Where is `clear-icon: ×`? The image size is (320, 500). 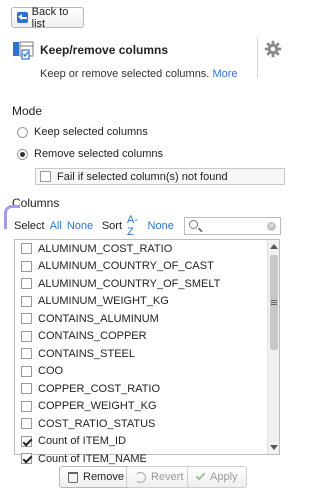 clear-icon: × is located at coordinates (271, 226).